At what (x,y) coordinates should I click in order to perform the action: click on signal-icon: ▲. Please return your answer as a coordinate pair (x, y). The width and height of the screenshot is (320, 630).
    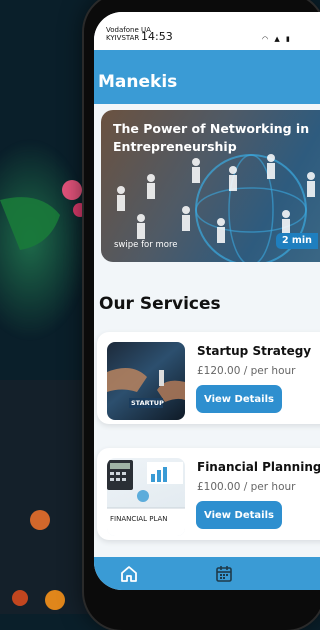
    Looking at the image, I should click on (278, 39).